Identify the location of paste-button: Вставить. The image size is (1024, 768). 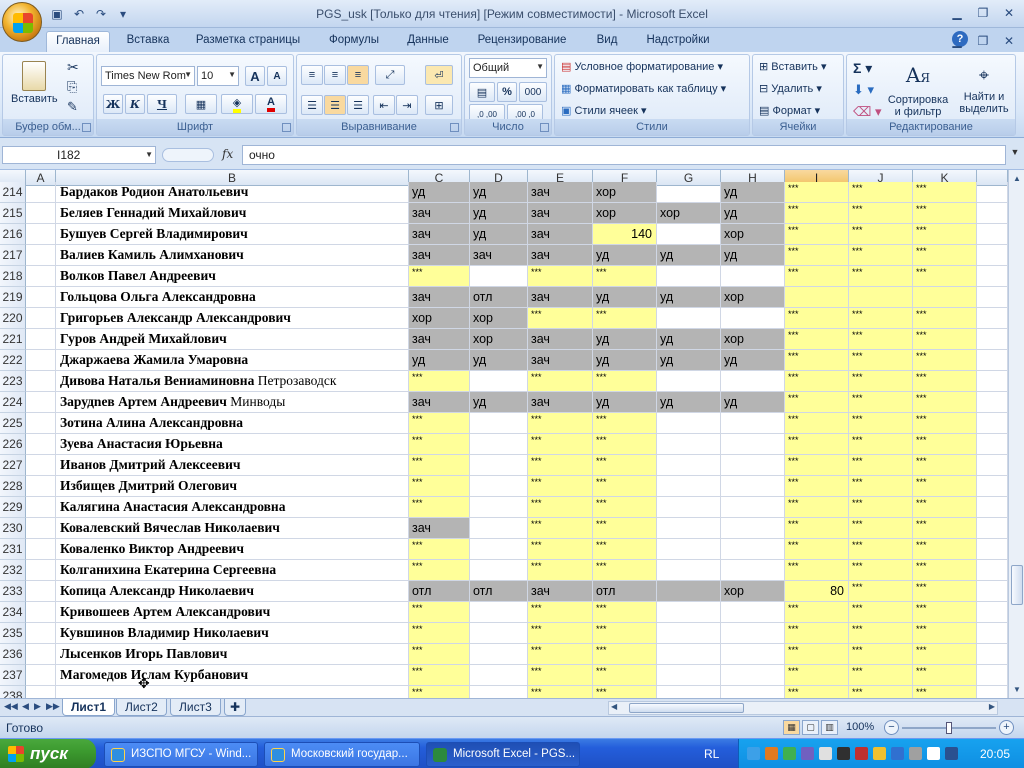
(34, 87).